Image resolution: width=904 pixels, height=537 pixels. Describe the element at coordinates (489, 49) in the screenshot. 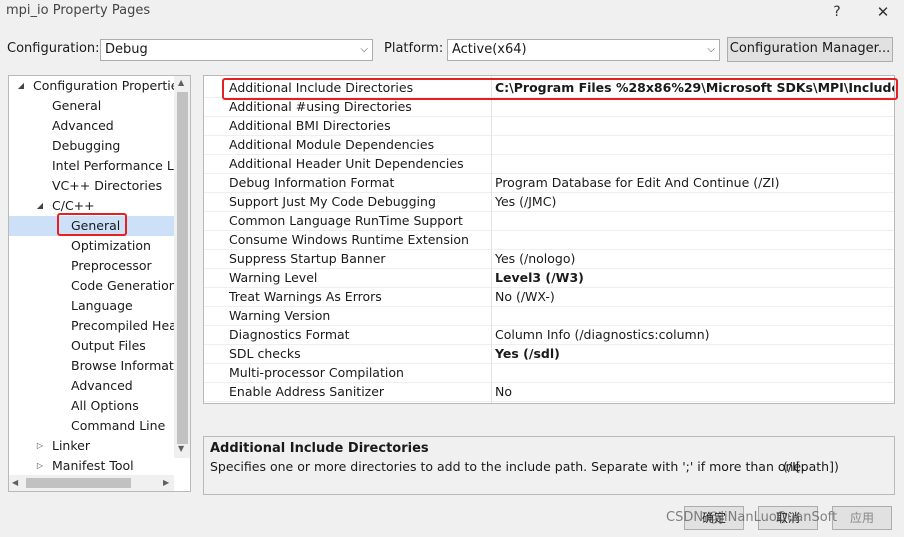

I see `platform-value: Active(x64)` at that location.